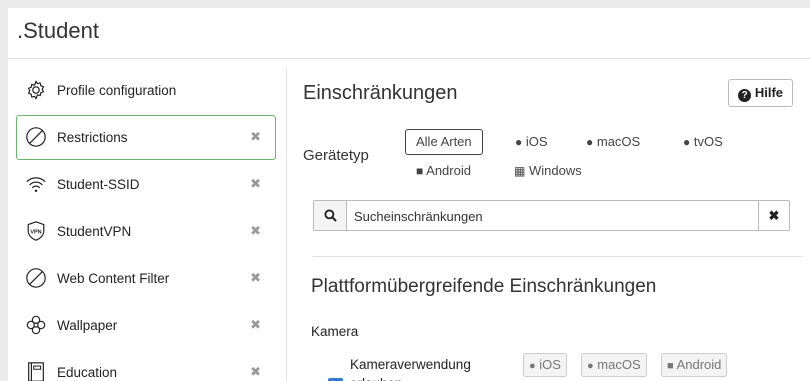 This screenshot has width=810, height=381. What do you see at coordinates (146, 325) in the screenshot?
I see `sidebar-item-wallpaper: Wallpaper ✖` at bounding box center [146, 325].